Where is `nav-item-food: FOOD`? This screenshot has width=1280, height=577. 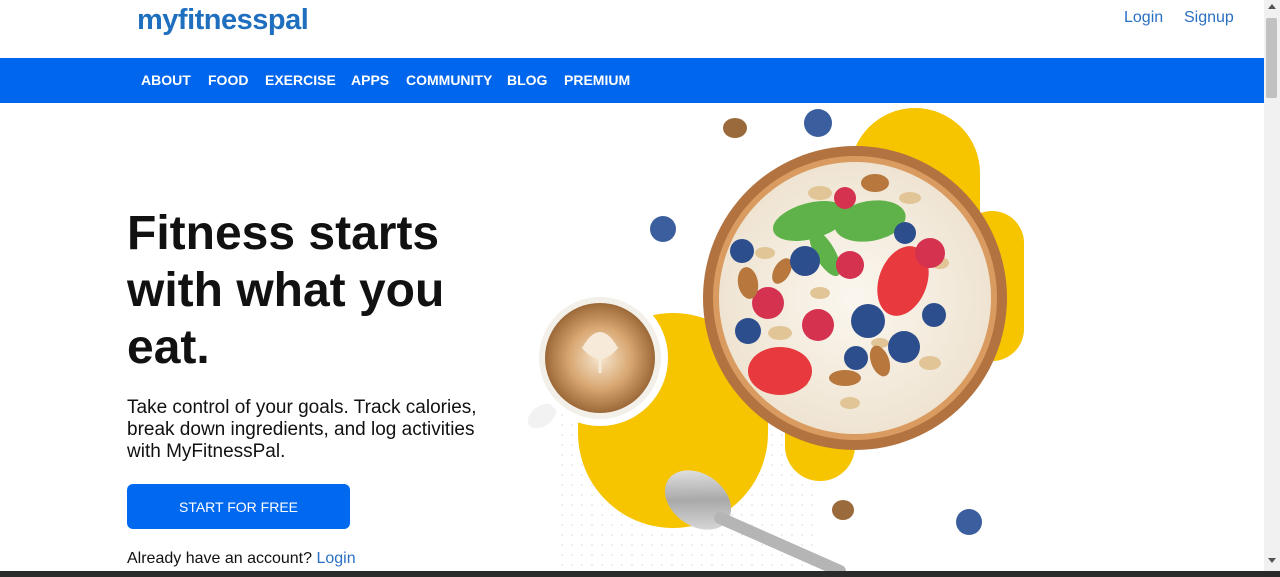
nav-item-food: FOOD is located at coordinates (228, 80).